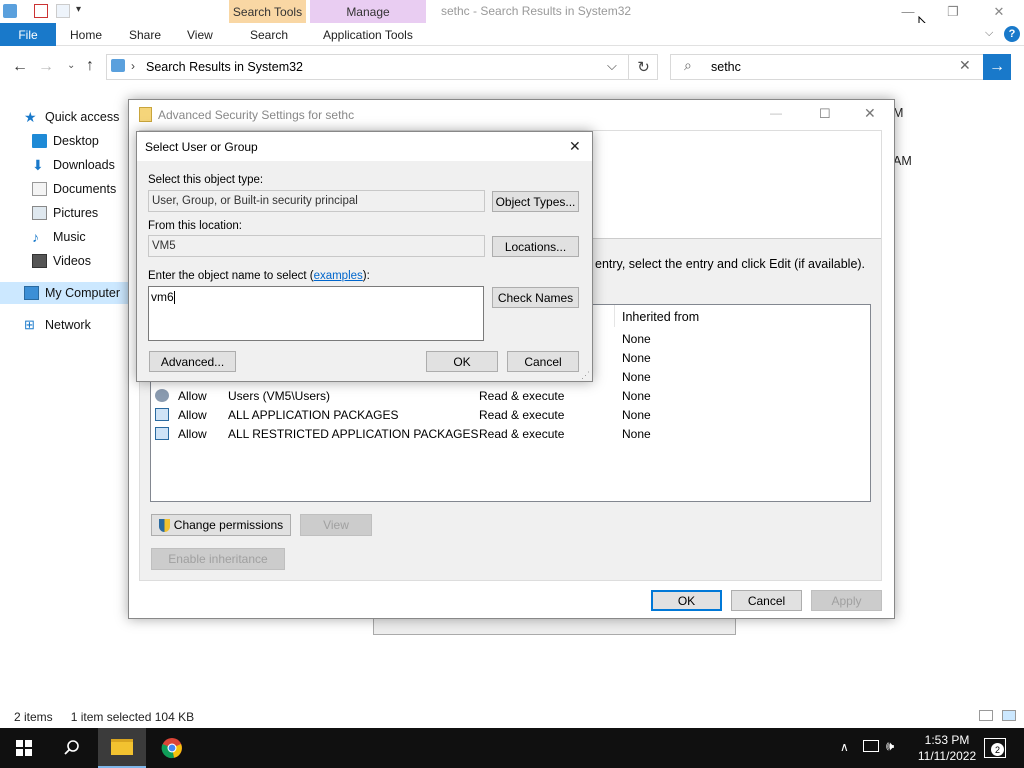 The image size is (1024, 768). Describe the element at coordinates (206, 180) in the screenshot. I see `object-type-label: Select this object type:` at that location.